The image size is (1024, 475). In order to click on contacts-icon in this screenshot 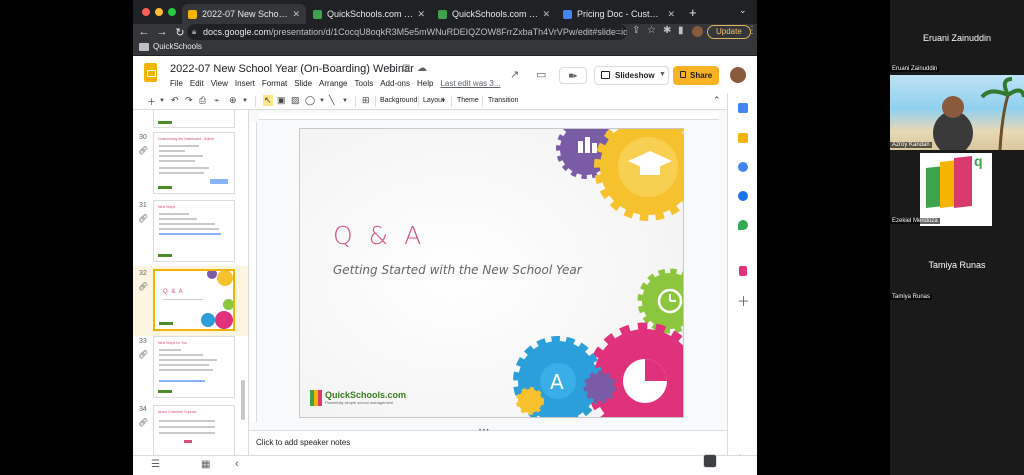, I will do `click(743, 196)`.